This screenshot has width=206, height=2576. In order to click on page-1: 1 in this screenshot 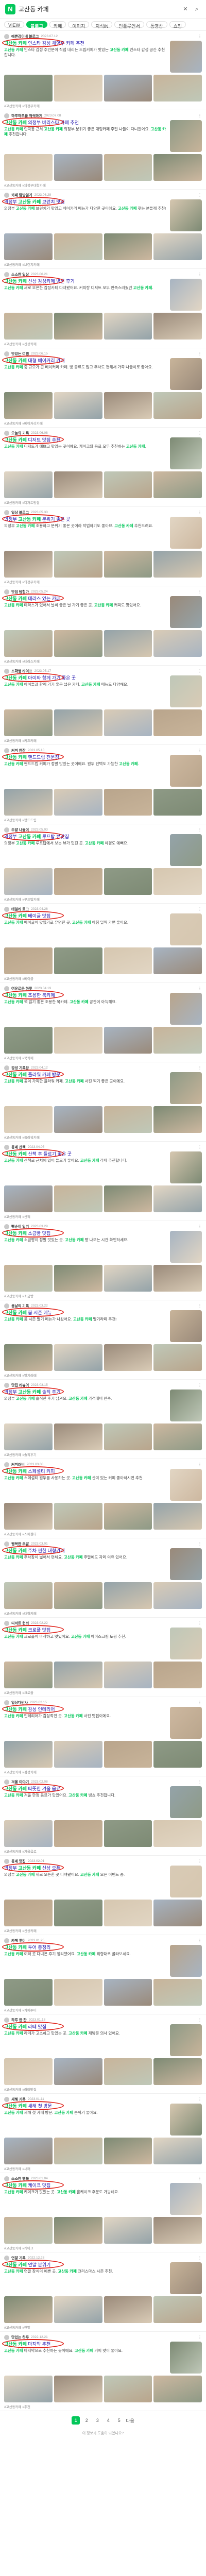, I will do `click(76, 2420)`.